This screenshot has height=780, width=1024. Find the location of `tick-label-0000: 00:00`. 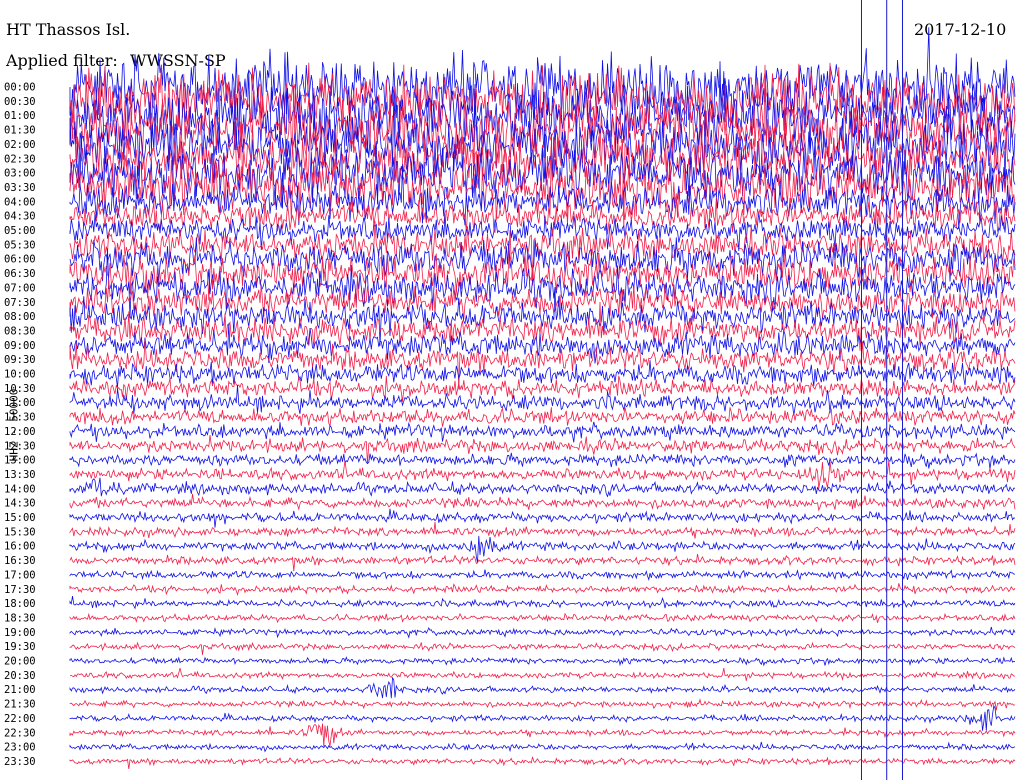

tick-label-0000: 00:00 is located at coordinates (20, 88).